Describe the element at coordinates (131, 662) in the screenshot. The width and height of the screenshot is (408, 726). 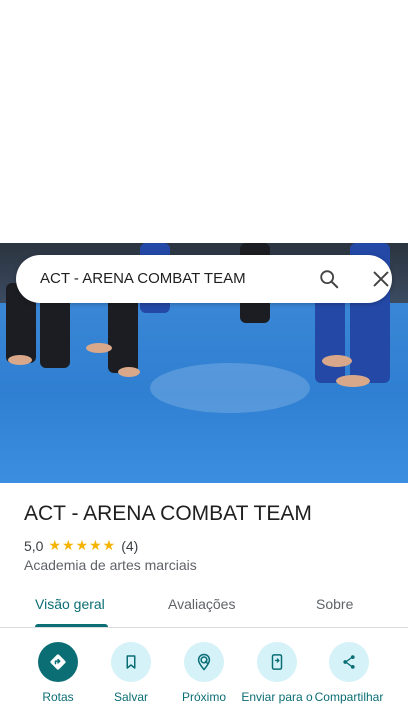
I see `bookmark-icon` at that location.